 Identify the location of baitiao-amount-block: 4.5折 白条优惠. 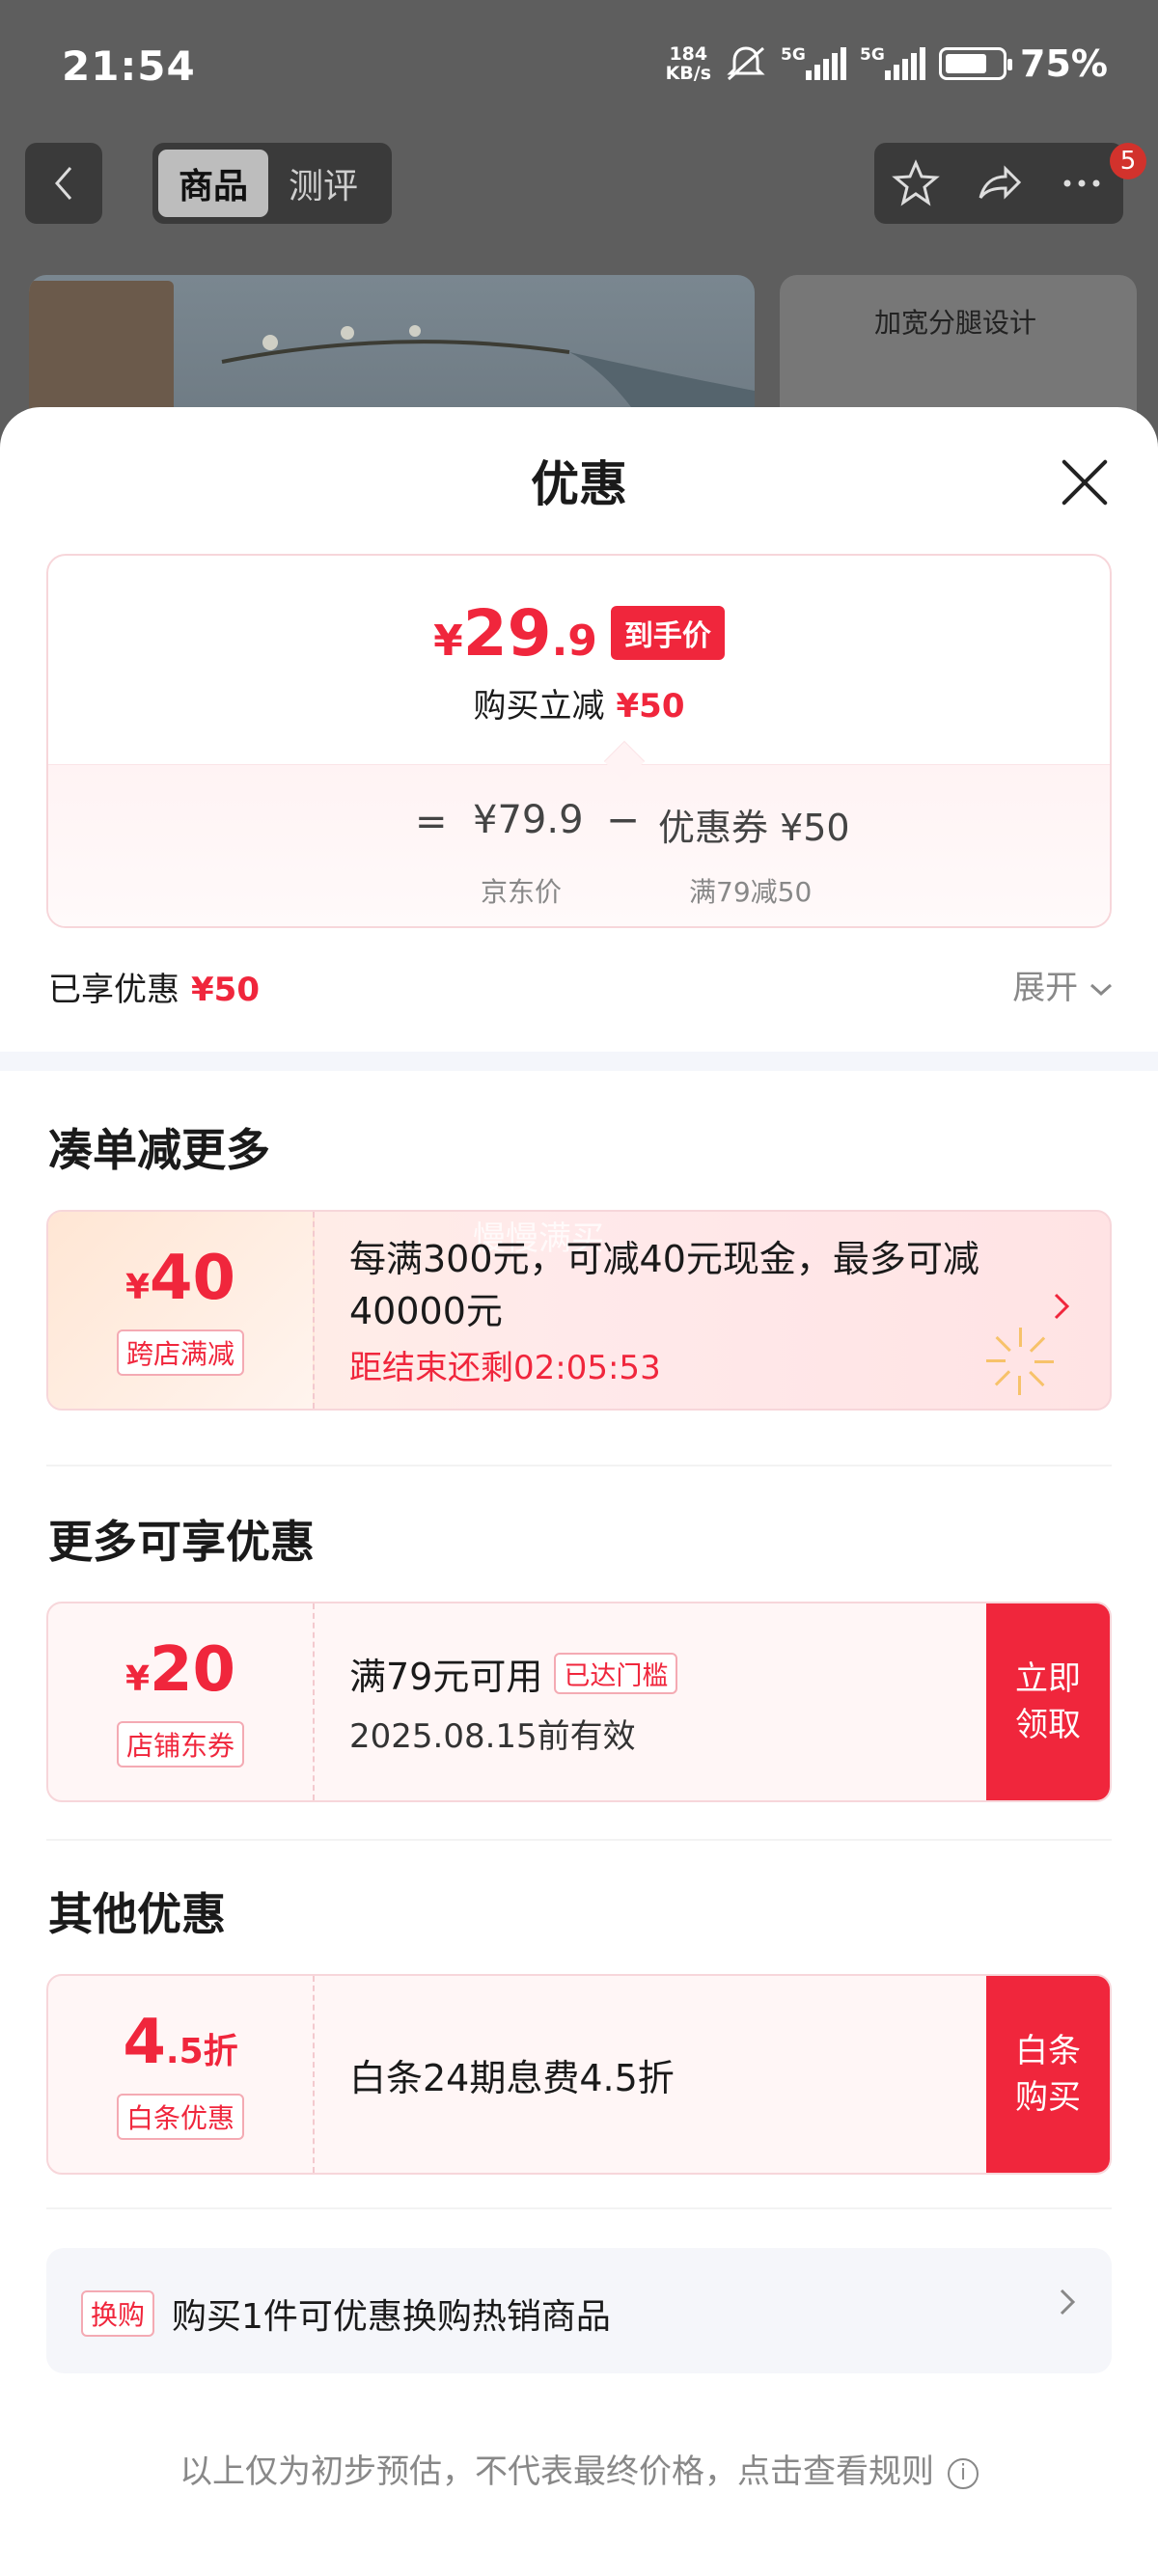
(181, 2075).